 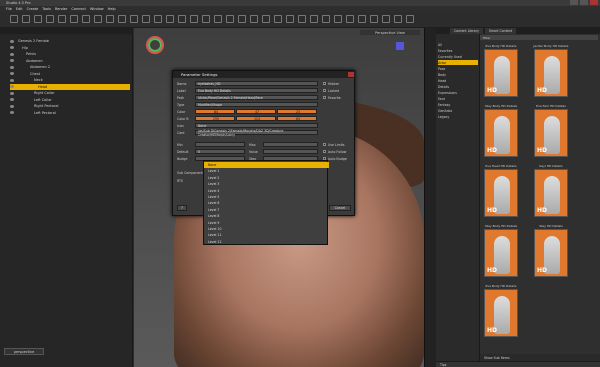 What do you see at coordinates (584, 2) in the screenshot?
I see `maximize-button` at bounding box center [584, 2].